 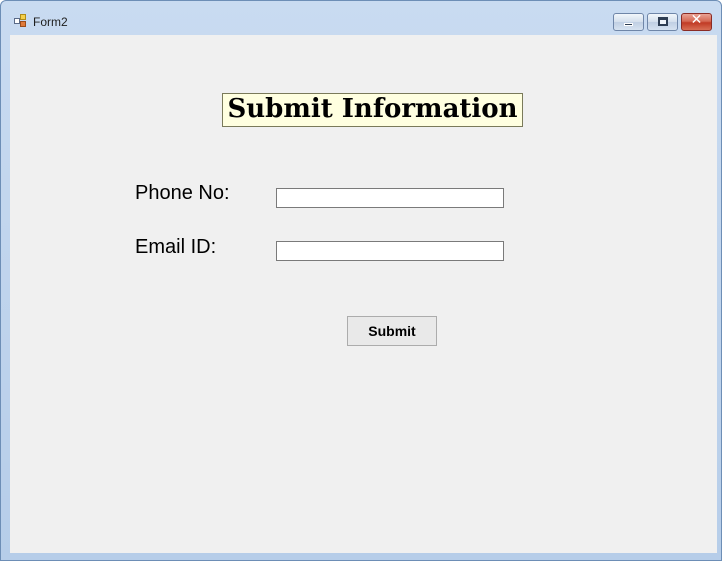 What do you see at coordinates (392, 331) in the screenshot?
I see `submit-button: Submit` at bounding box center [392, 331].